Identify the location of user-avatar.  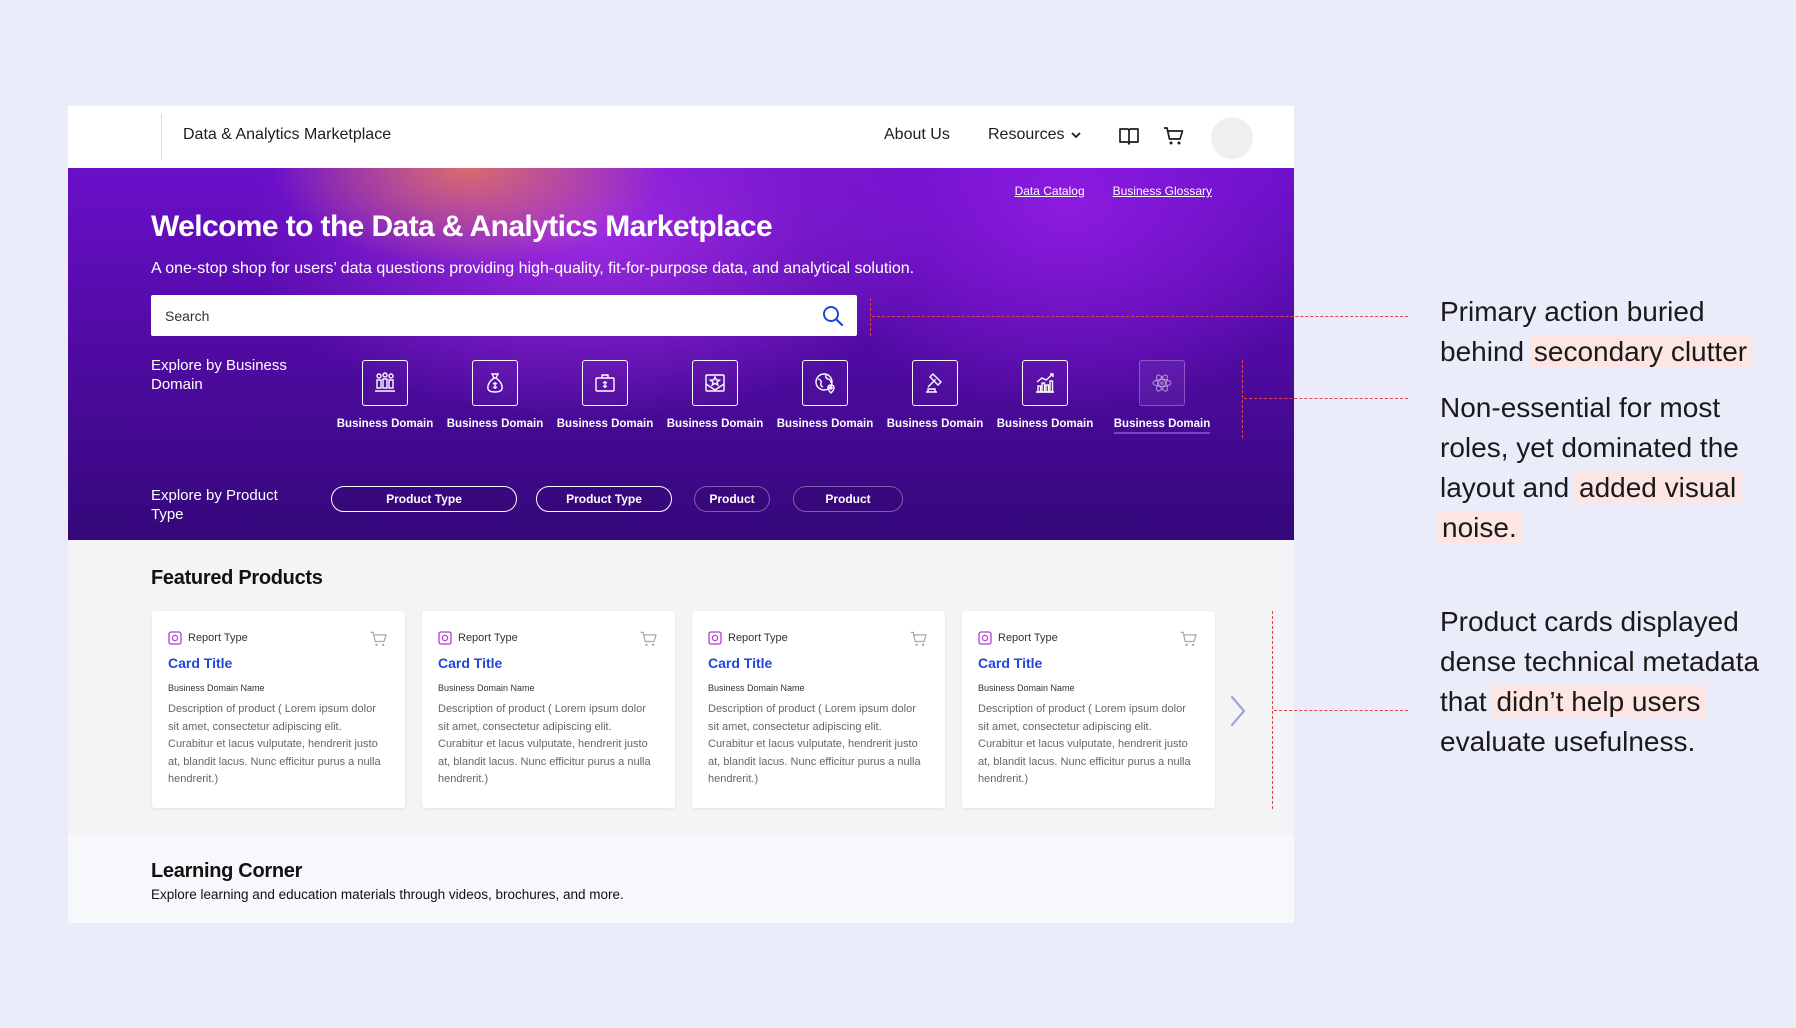
(1232, 138).